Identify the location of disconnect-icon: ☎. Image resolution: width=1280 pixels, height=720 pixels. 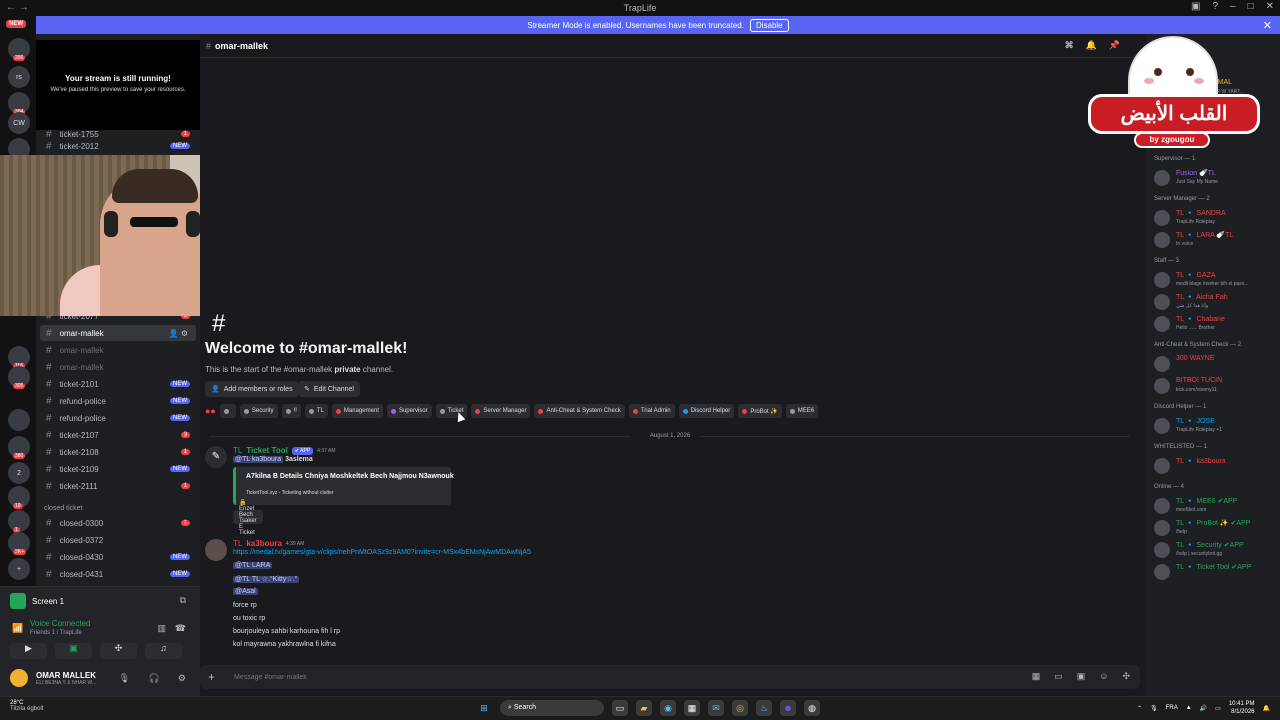
(180, 628).